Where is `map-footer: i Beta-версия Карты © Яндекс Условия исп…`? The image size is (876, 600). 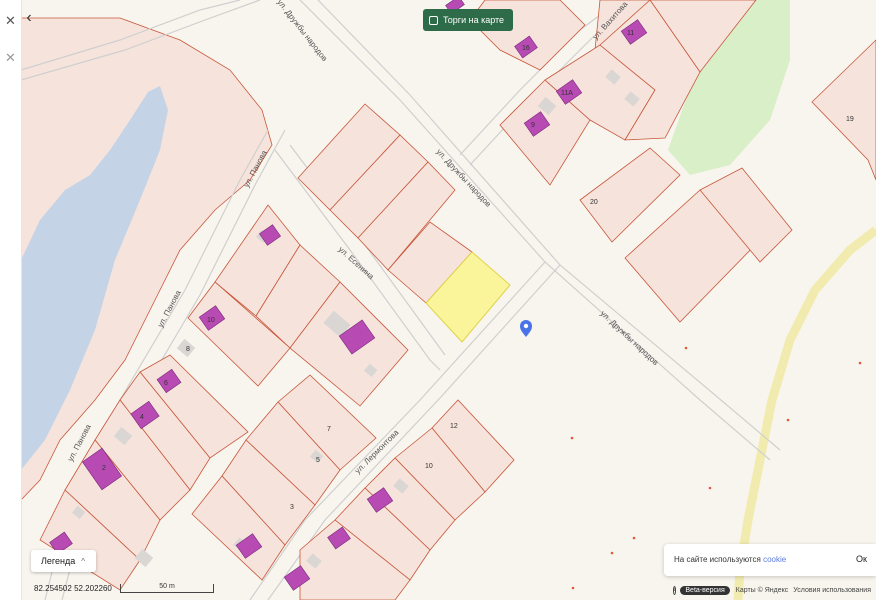
map-footer: i Beta-версия Карты © Яндекс Условия исп… is located at coordinates (773, 590).